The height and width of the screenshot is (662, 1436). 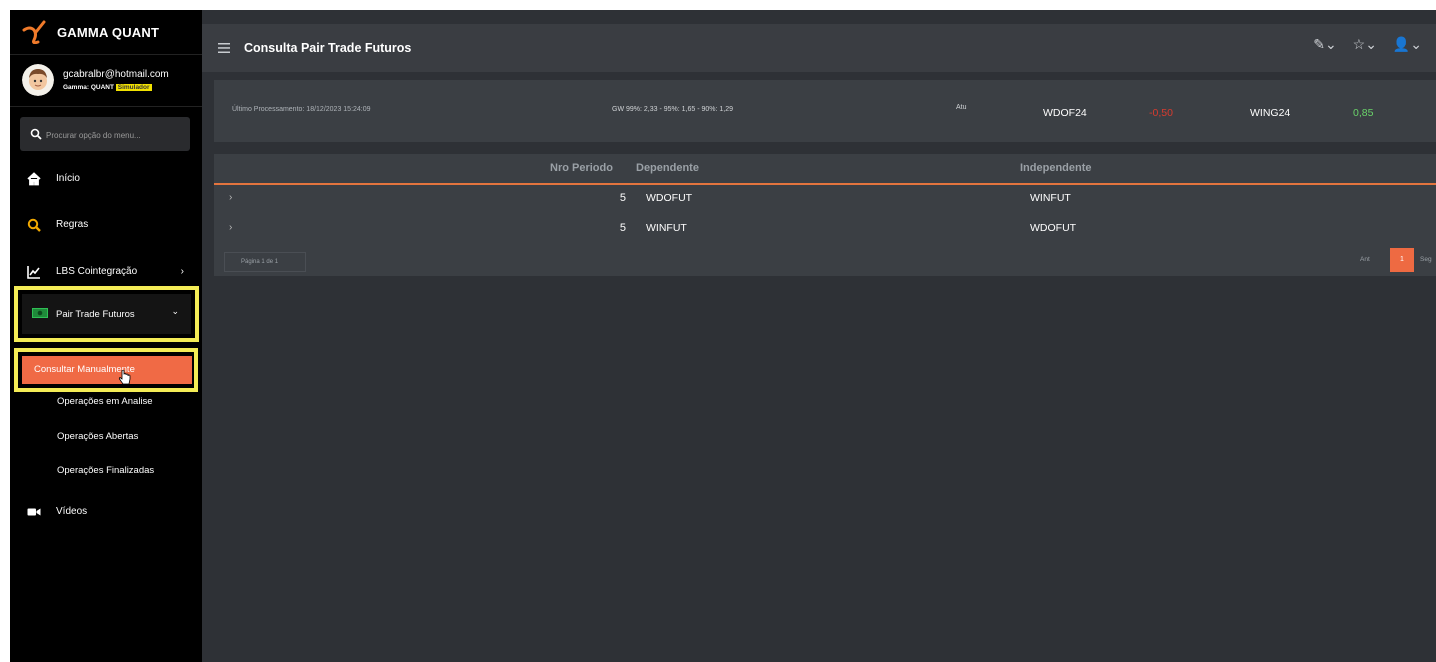 What do you see at coordinates (1363, 113) in the screenshot?
I see `symbol-2-value: 0,85` at bounding box center [1363, 113].